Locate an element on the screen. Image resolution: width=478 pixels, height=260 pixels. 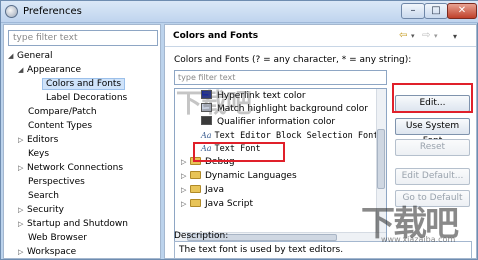
tree-item-label: Keys is located at coordinates (39, 154).